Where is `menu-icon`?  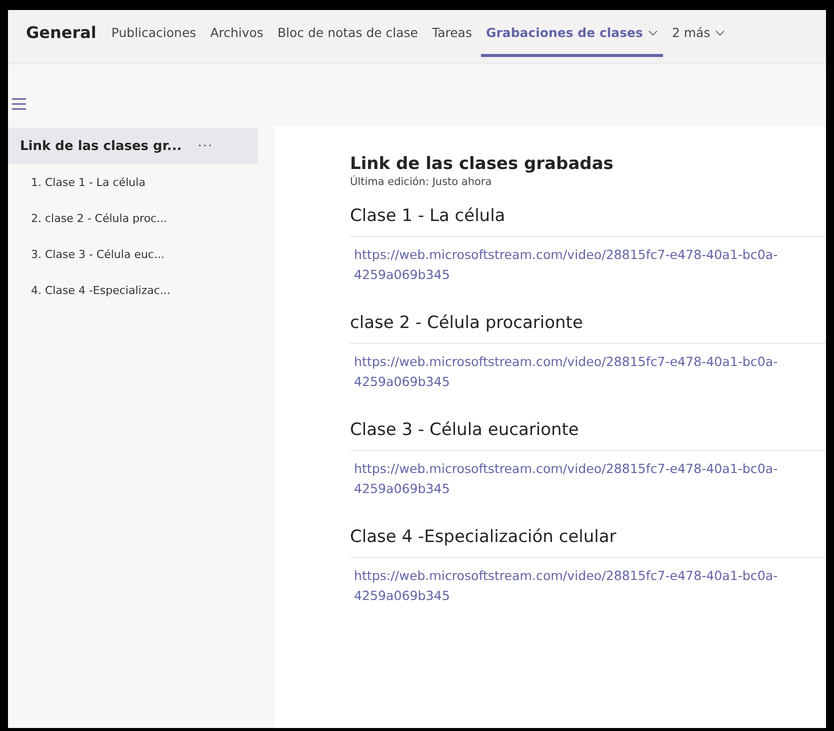 menu-icon is located at coordinates (19, 104).